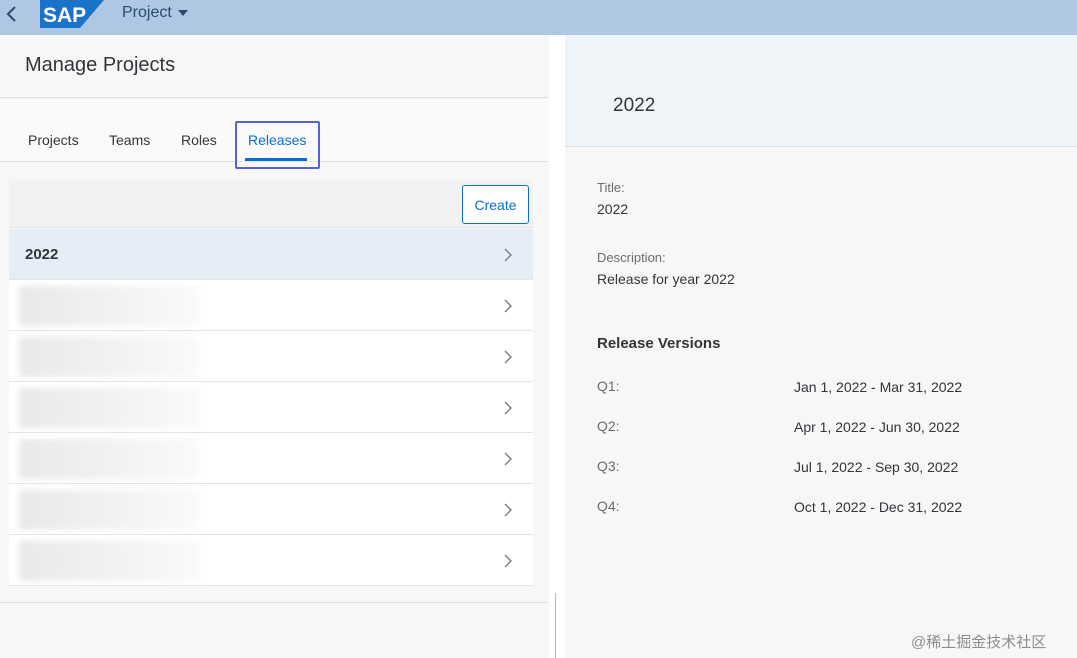  I want to click on master-footer-divider, so click(274, 602).